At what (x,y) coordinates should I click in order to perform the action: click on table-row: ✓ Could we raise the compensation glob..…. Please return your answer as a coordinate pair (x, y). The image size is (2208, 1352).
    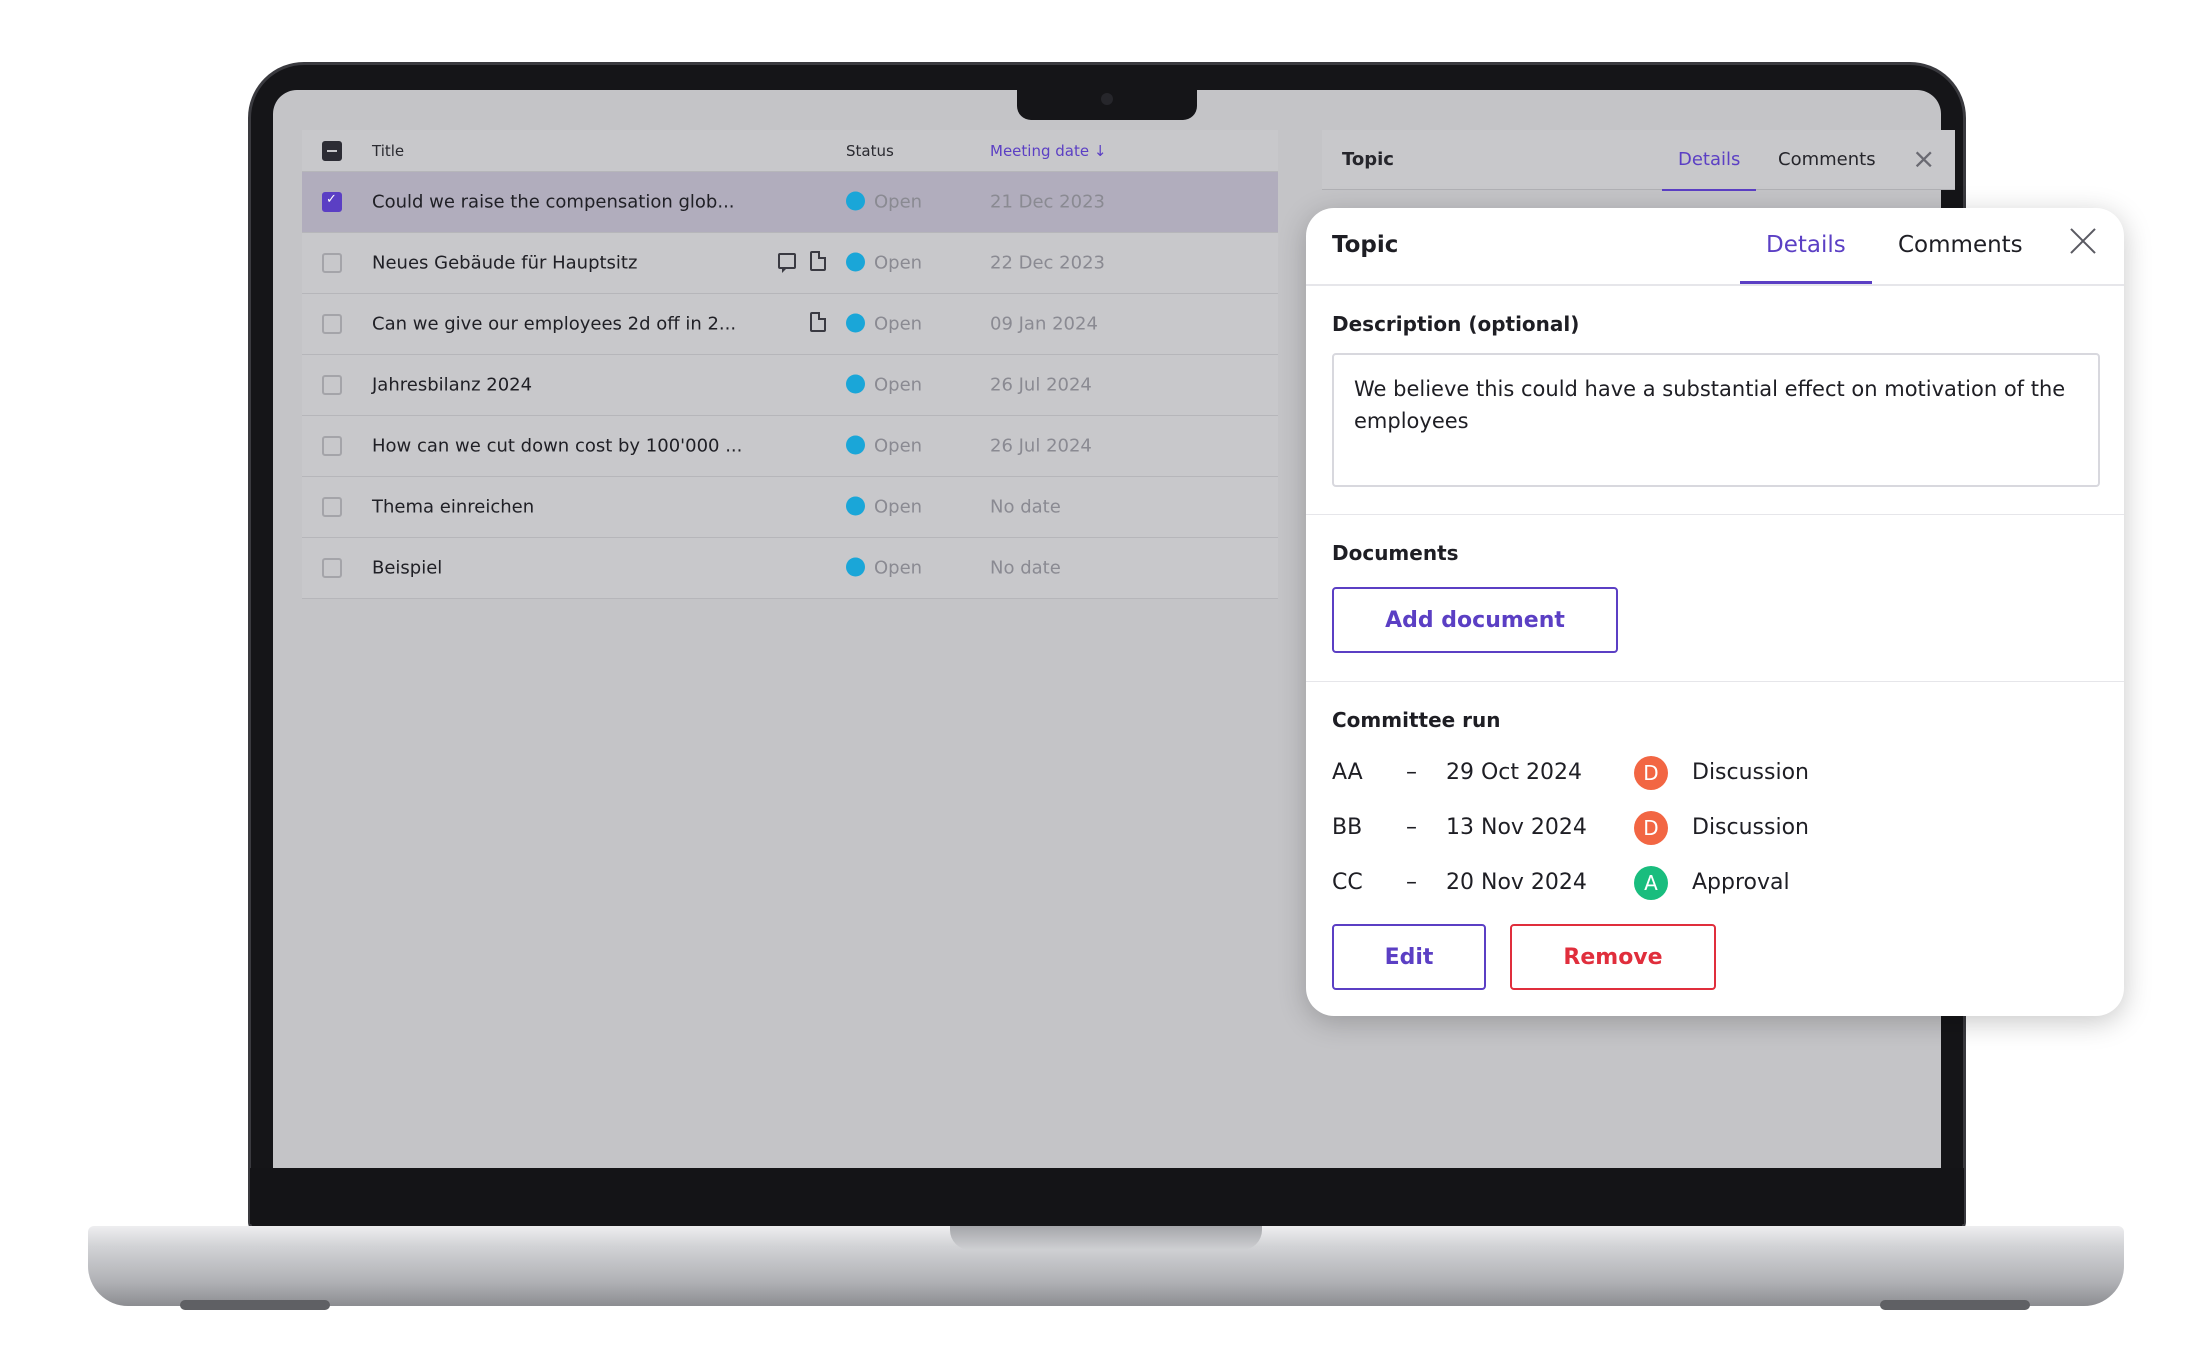
    Looking at the image, I should click on (790, 202).